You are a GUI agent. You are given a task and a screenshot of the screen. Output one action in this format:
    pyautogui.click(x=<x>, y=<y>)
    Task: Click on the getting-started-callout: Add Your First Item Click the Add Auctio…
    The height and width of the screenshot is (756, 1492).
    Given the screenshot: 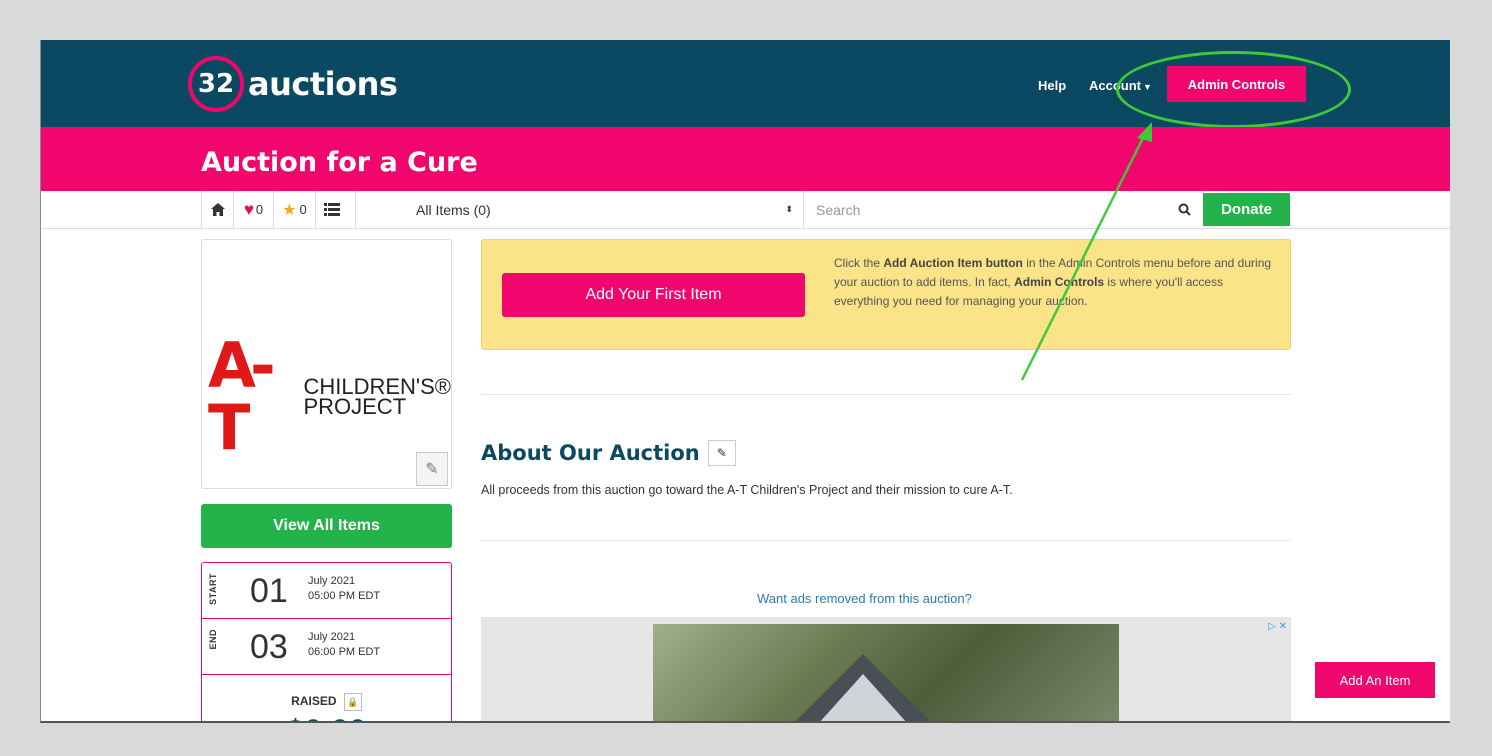 What is the action you would take?
    pyautogui.click(x=886, y=294)
    